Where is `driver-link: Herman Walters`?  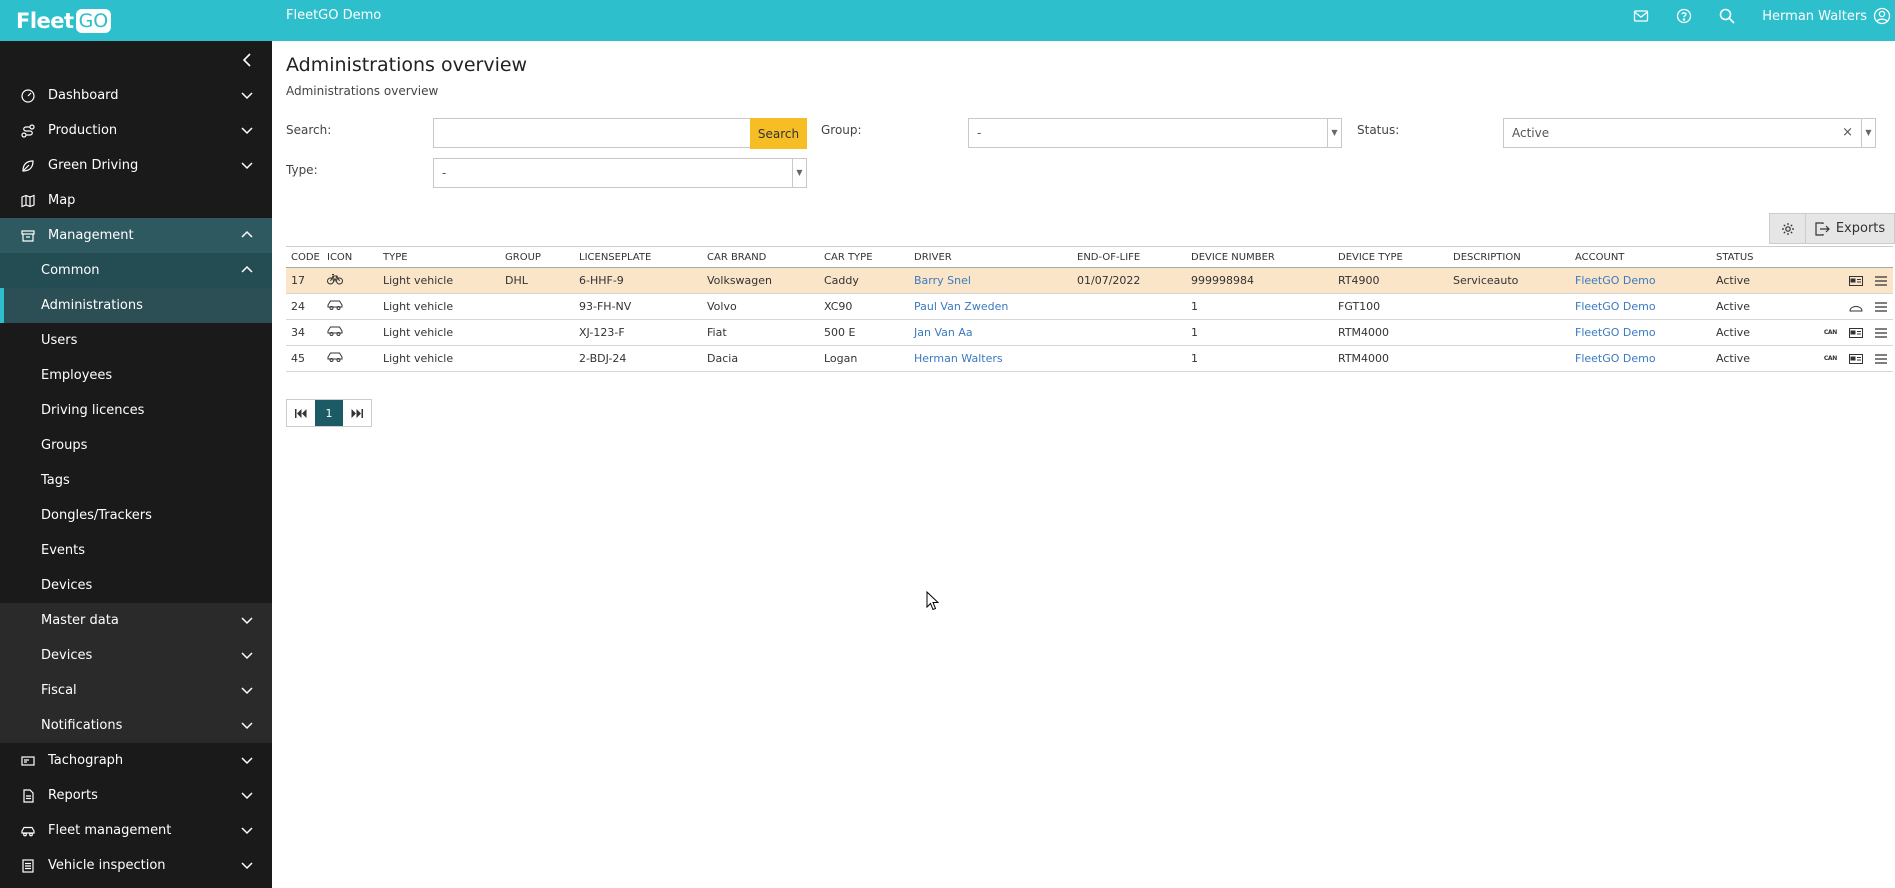 driver-link: Herman Walters is located at coordinates (990, 358).